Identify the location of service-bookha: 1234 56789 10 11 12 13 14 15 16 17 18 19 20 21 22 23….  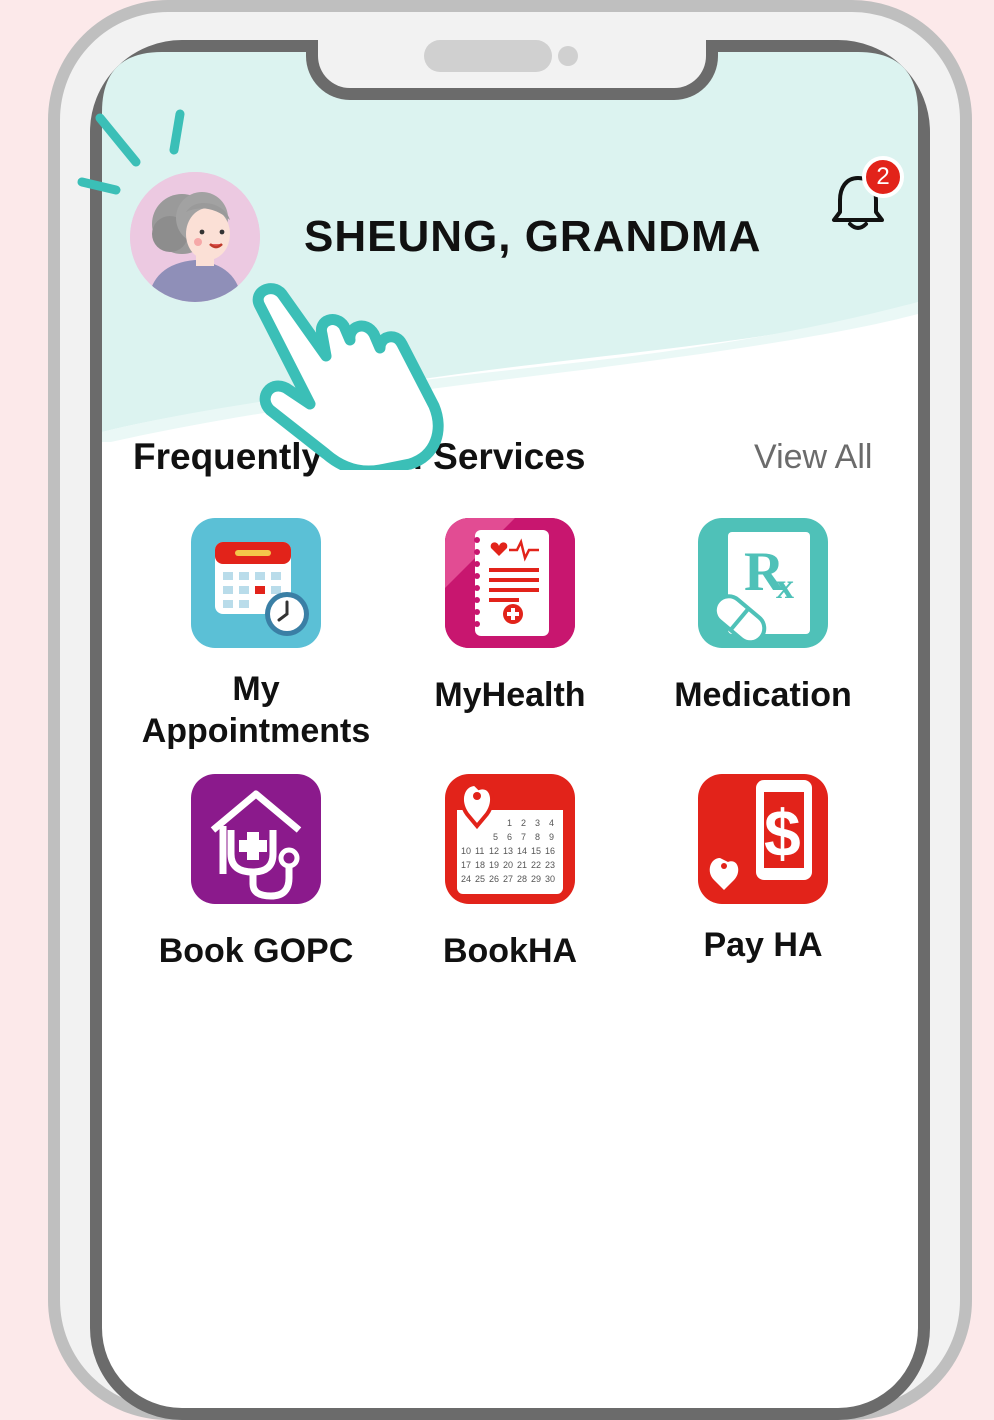
(510, 873).